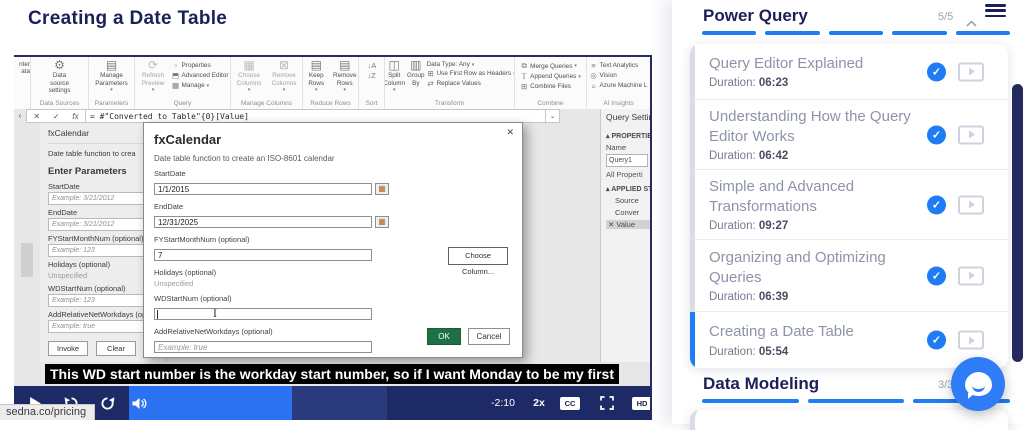 Image resolution: width=1024 pixels, height=430 pixels. What do you see at coordinates (372, 75) in the screenshot?
I see `sort-descending-button: ↓Z` at bounding box center [372, 75].